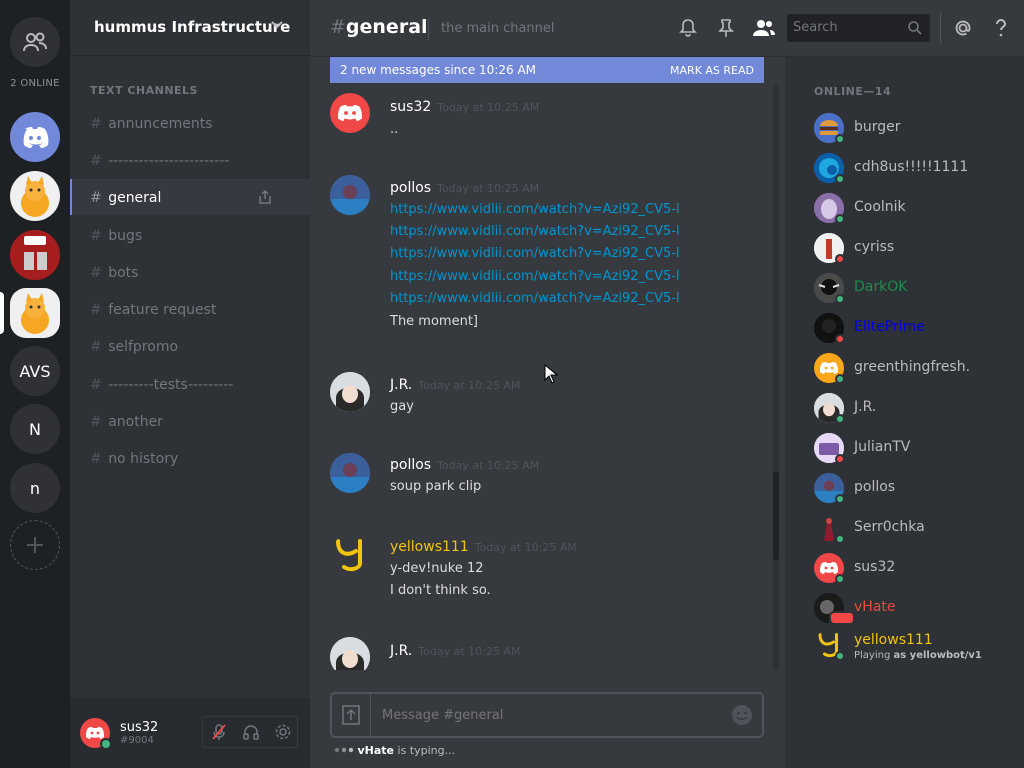 This screenshot has height=768, width=1024. What do you see at coordinates (488, 107) in the screenshot?
I see `message-timestamp: Today at 10:25 AM` at bounding box center [488, 107].